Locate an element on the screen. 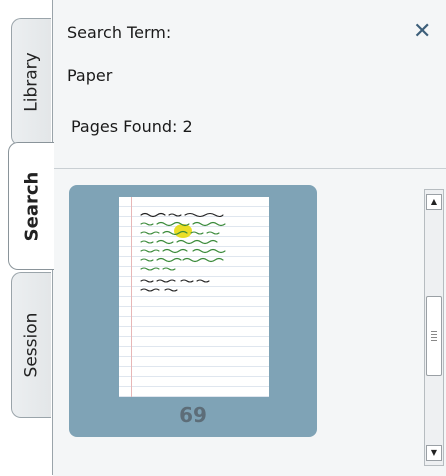 The width and height of the screenshot is (446, 476). tab-session-label: Session is located at coordinates (31, 345).